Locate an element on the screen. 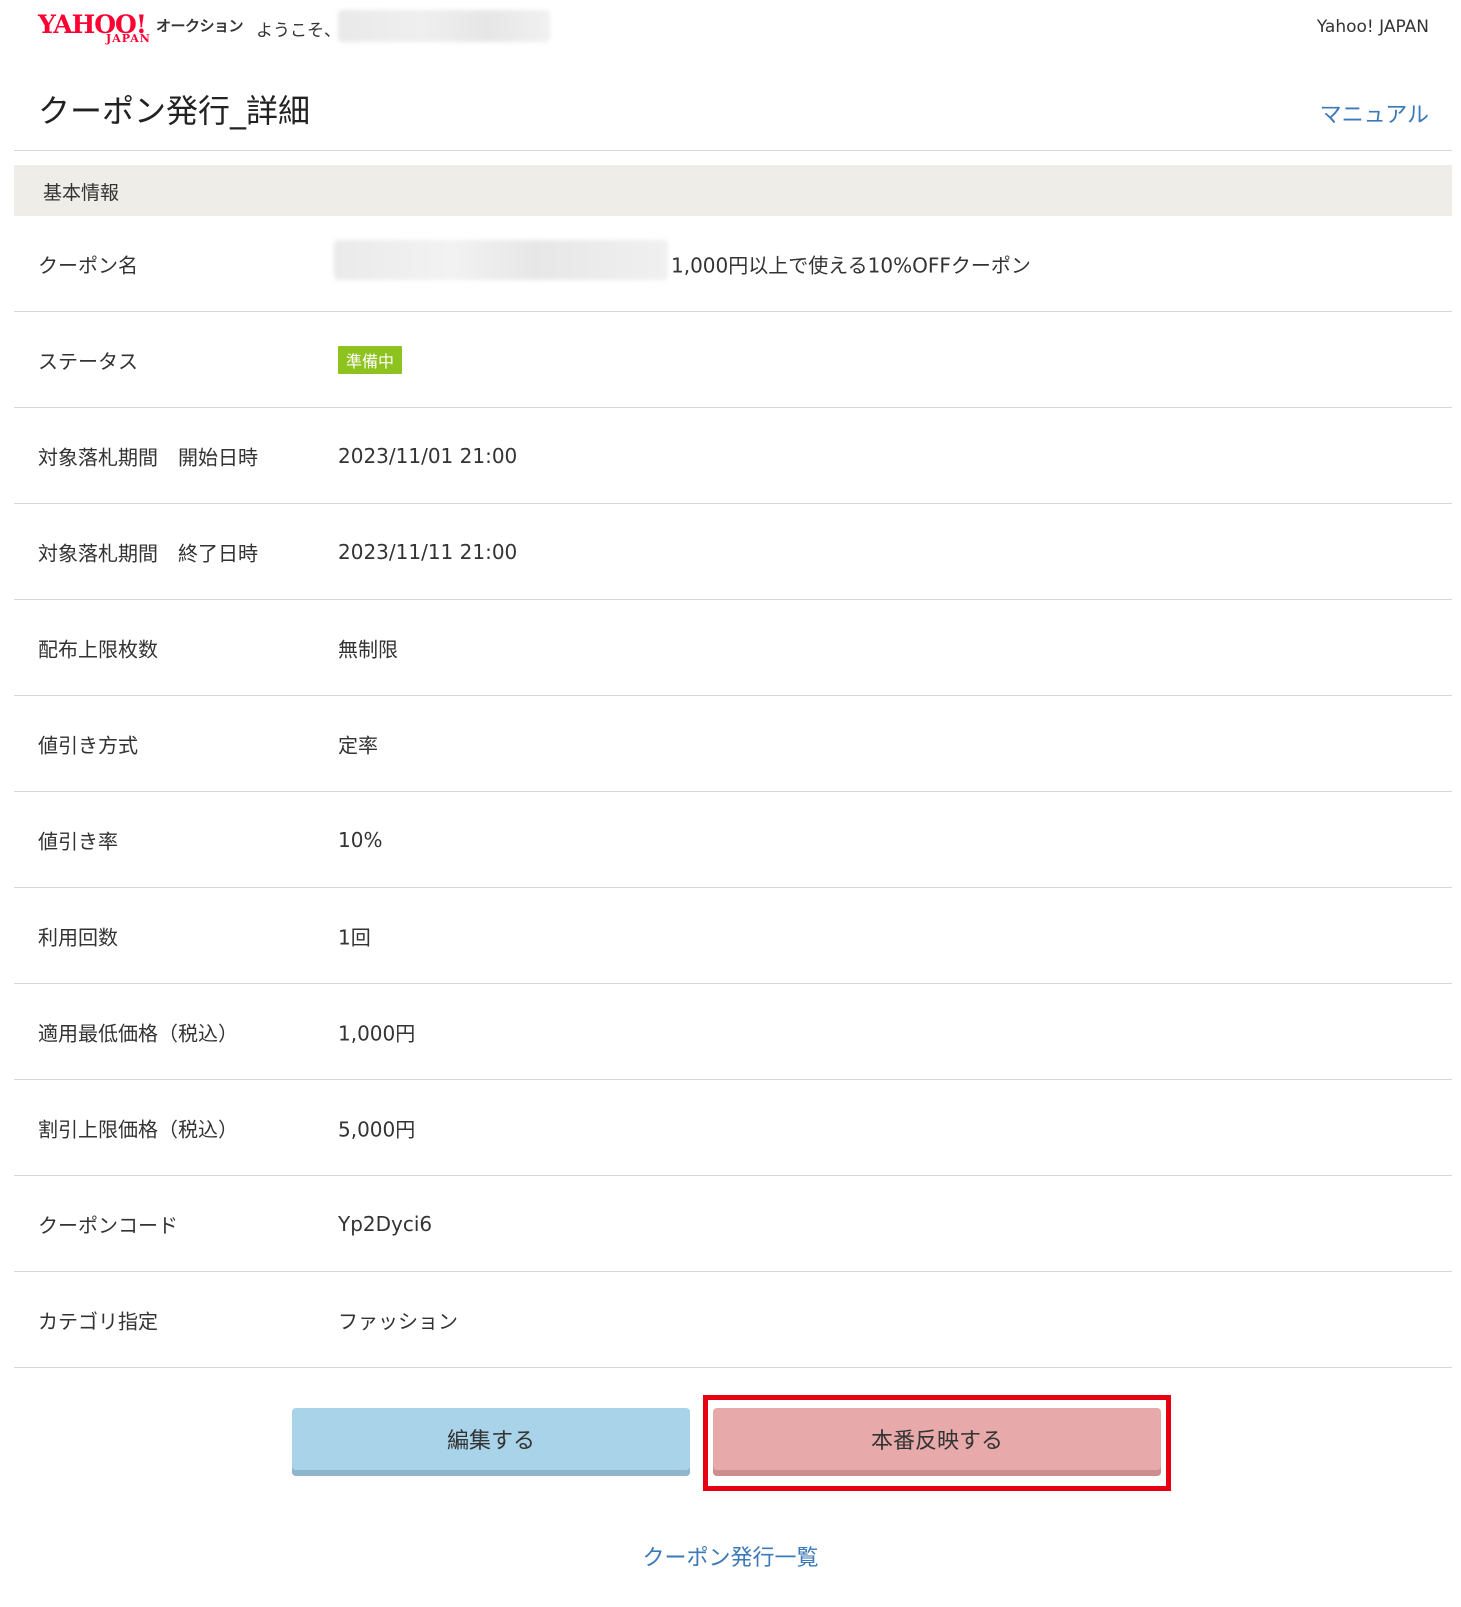  detail-row-discount-method: 値引き方式 定率 is located at coordinates (733, 744).